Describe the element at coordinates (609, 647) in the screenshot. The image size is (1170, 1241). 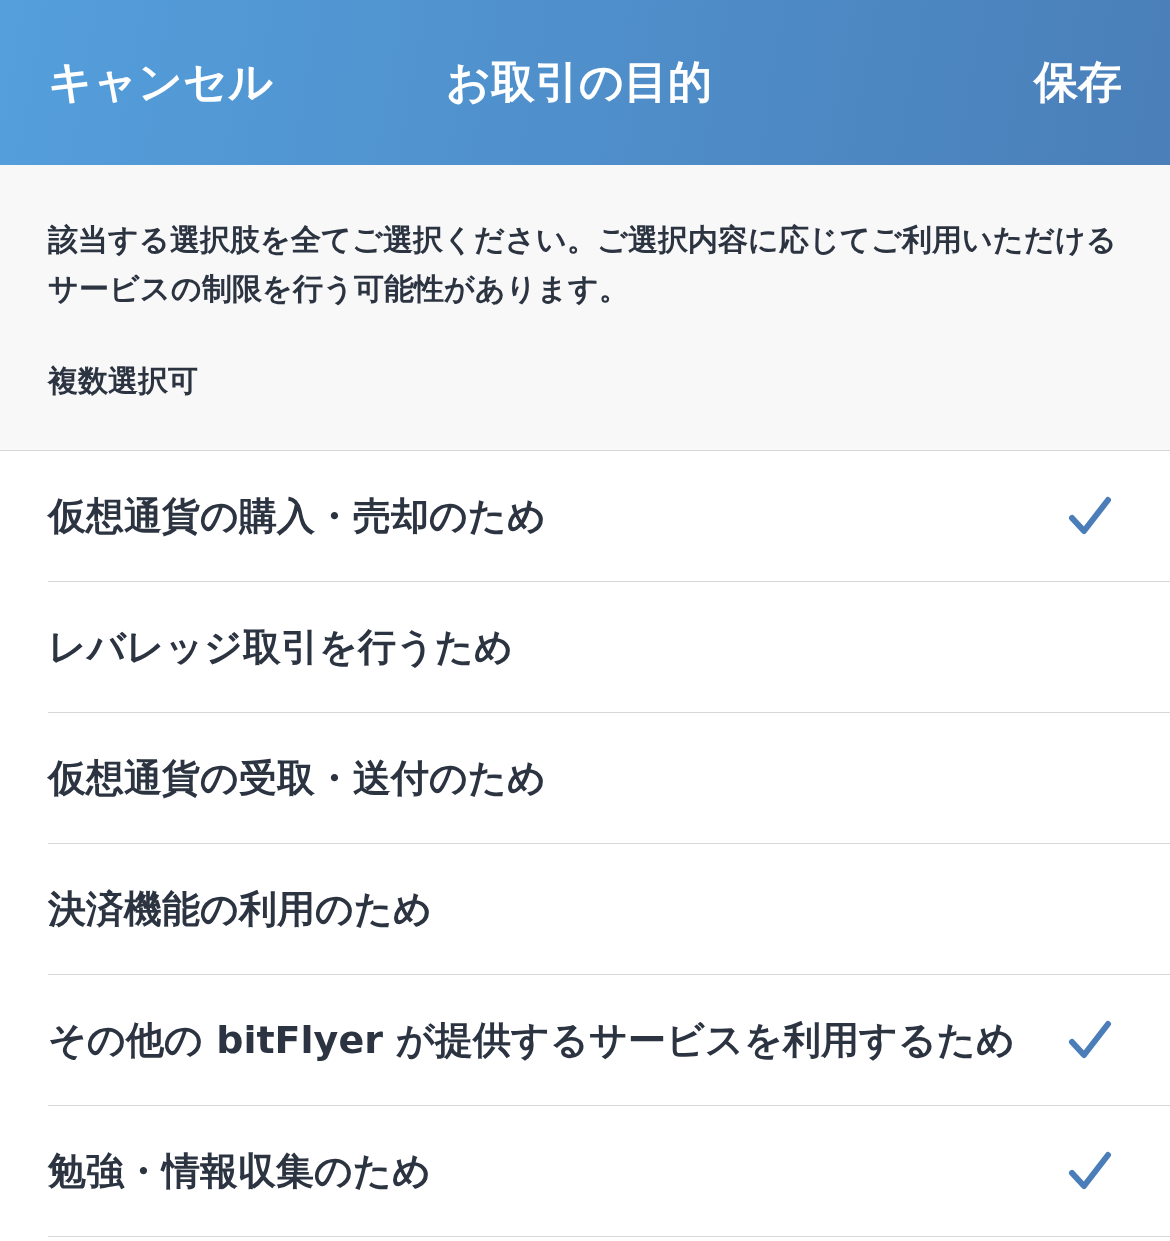
I see `option-row: レバレッジ取引を行うため` at that location.